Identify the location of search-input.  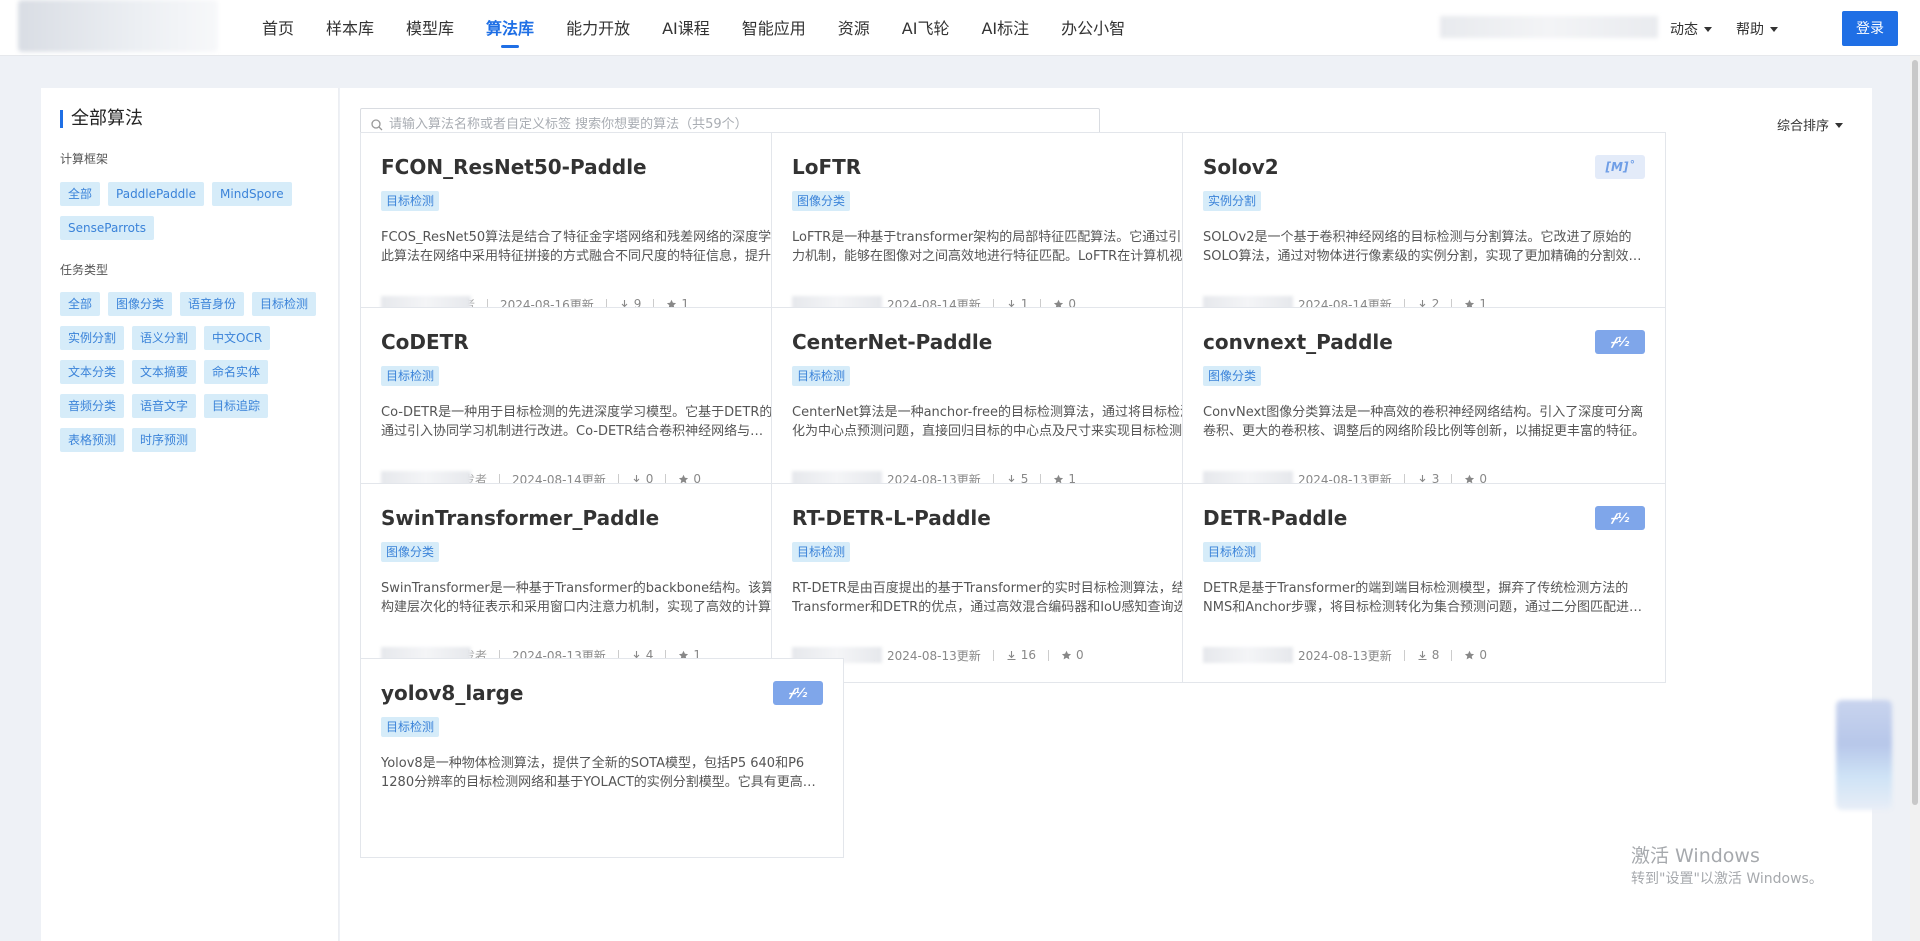
(734, 124).